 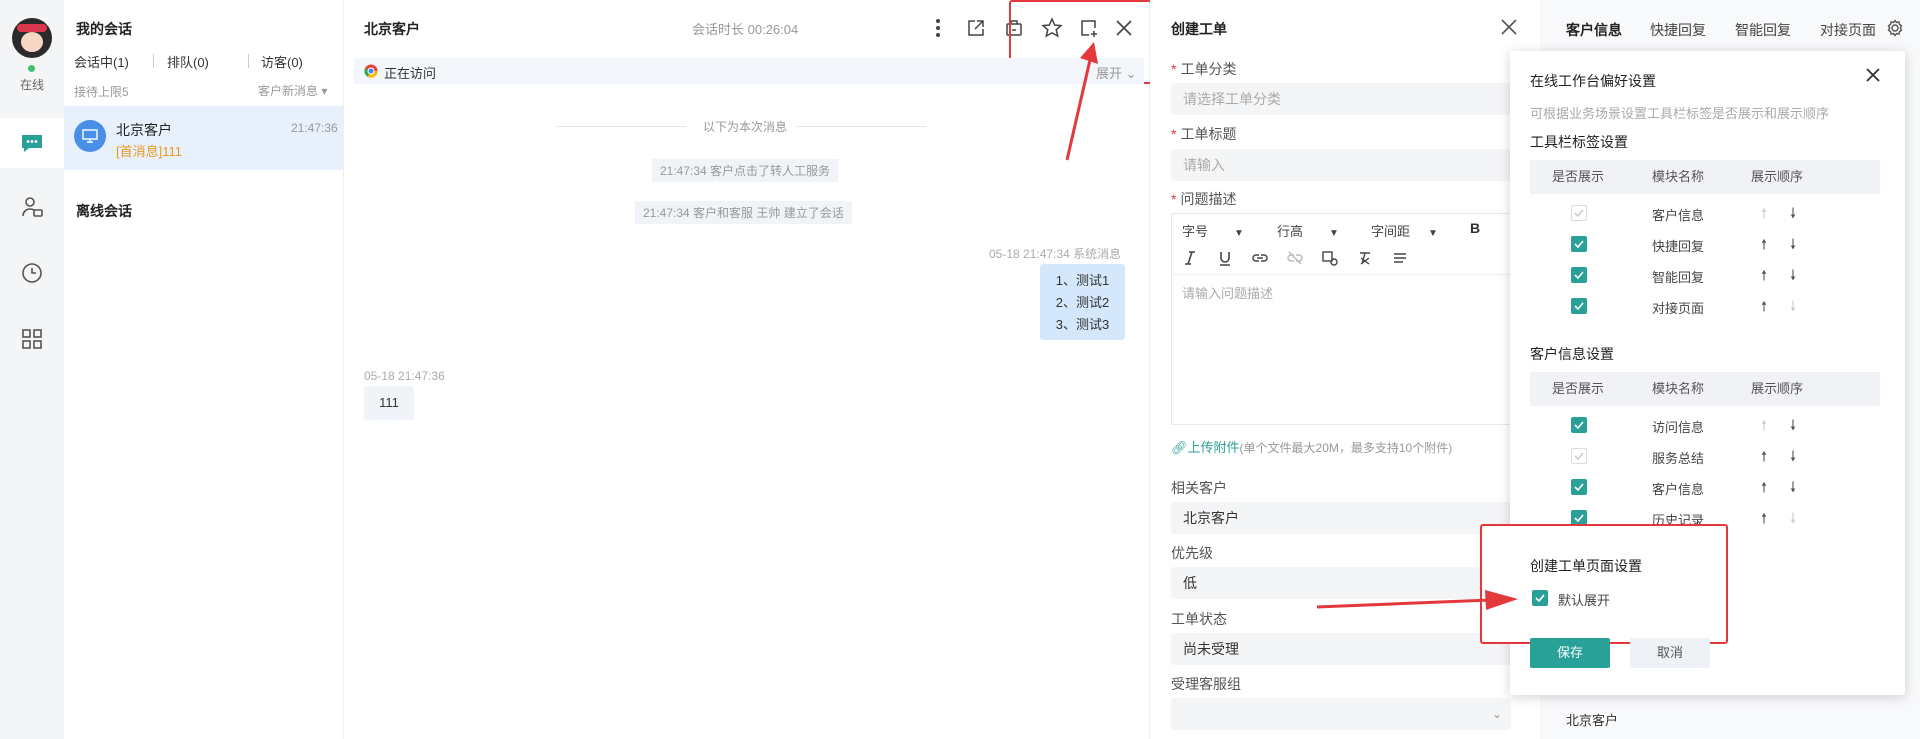 I want to click on upload-label: 上传附件, so click(x=1213, y=447).